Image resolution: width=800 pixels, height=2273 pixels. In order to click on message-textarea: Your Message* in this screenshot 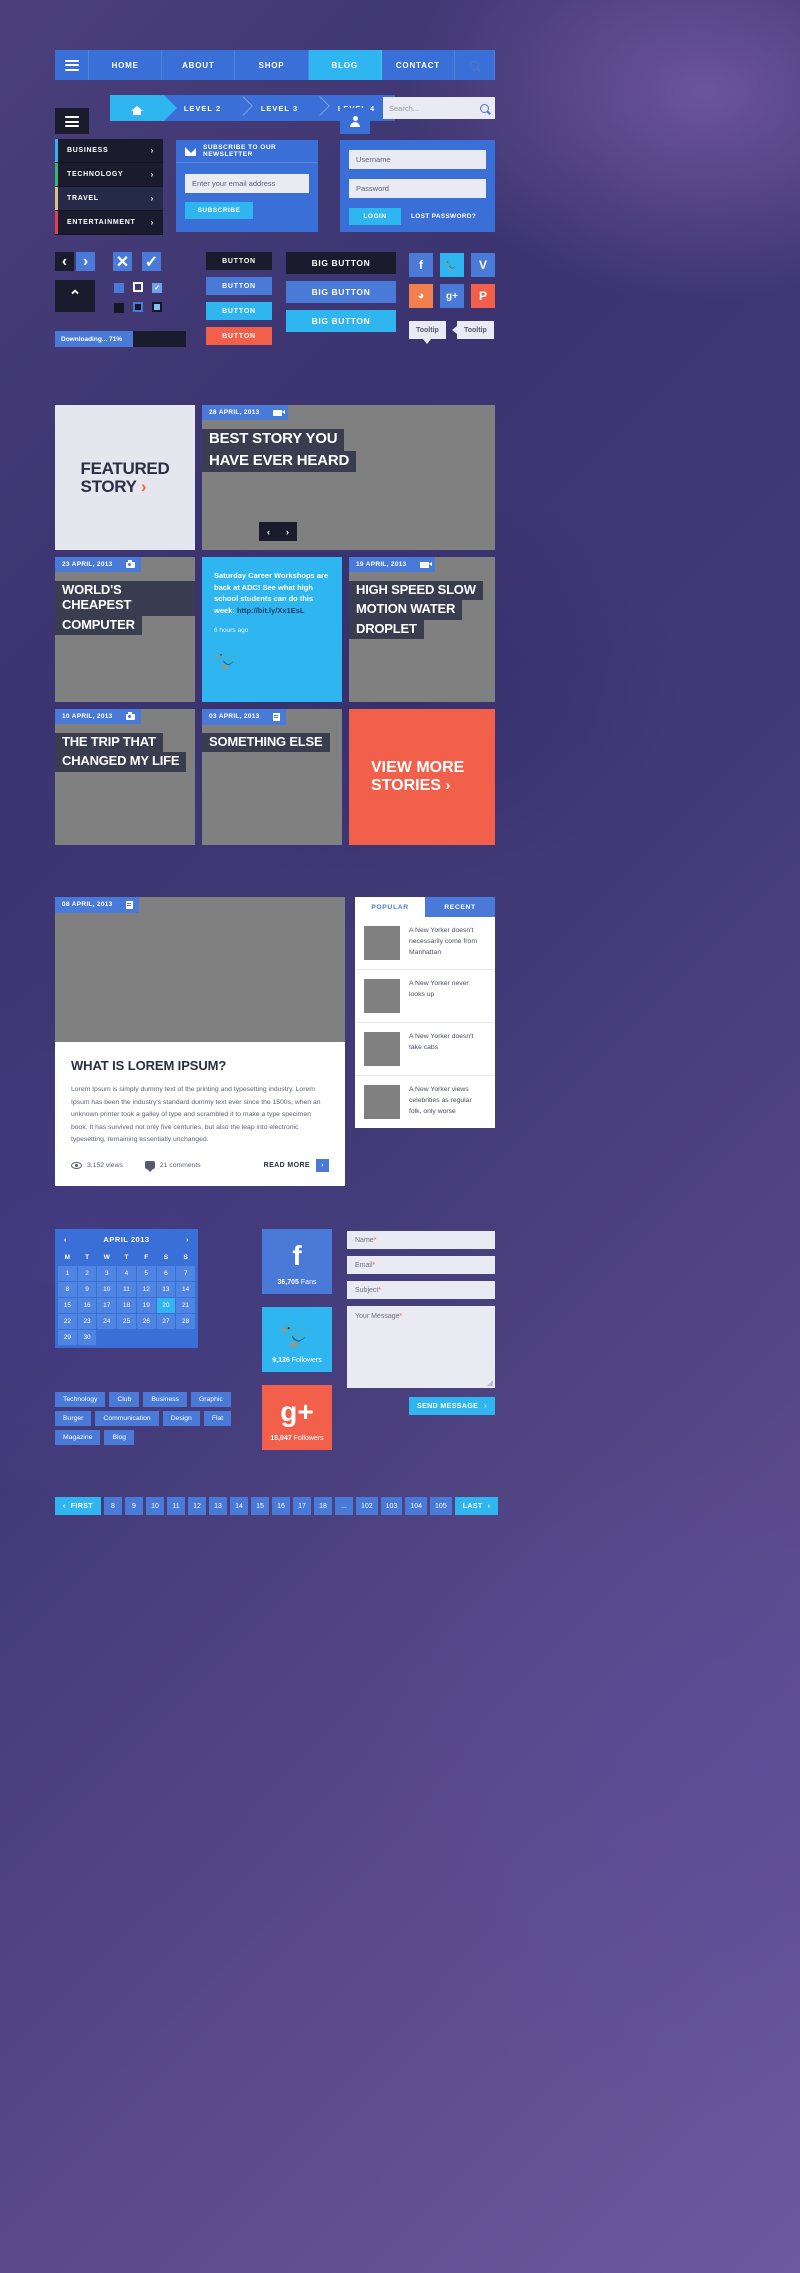, I will do `click(421, 1347)`.